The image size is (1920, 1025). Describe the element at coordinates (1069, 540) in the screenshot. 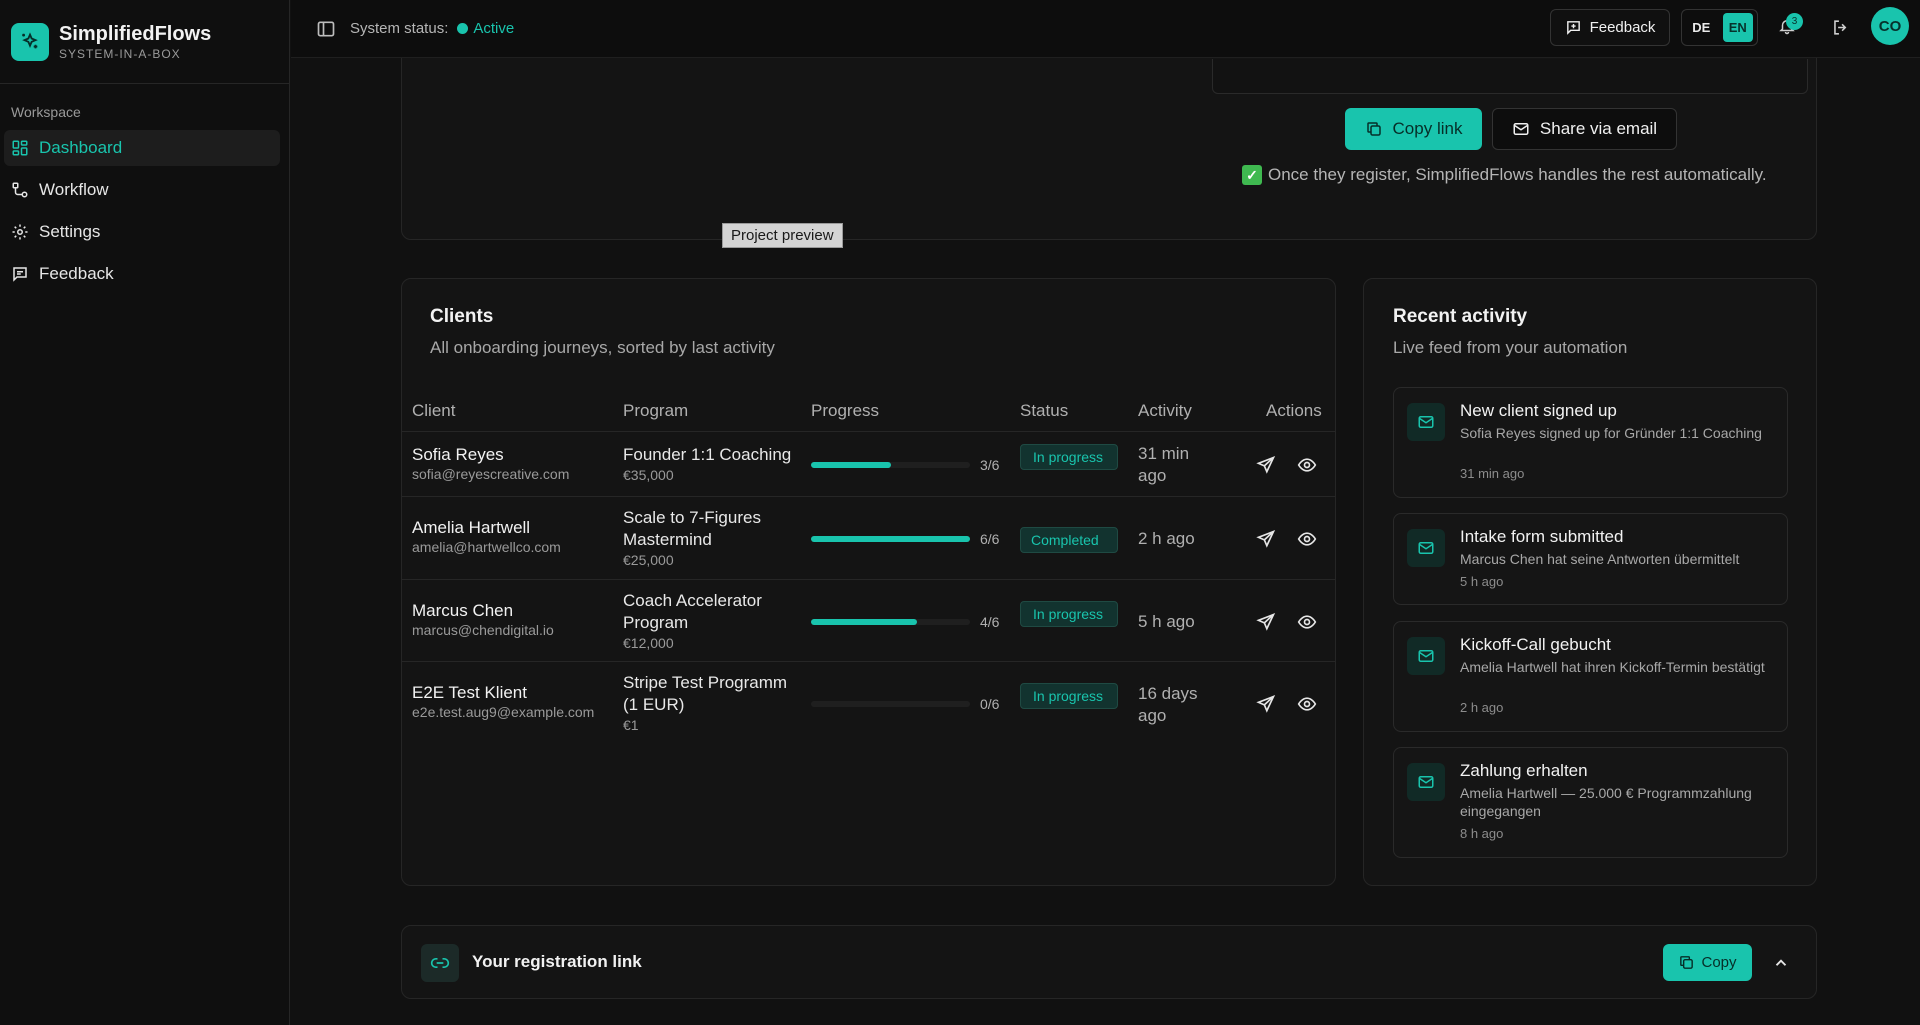

I see `status-badge: Completed` at that location.